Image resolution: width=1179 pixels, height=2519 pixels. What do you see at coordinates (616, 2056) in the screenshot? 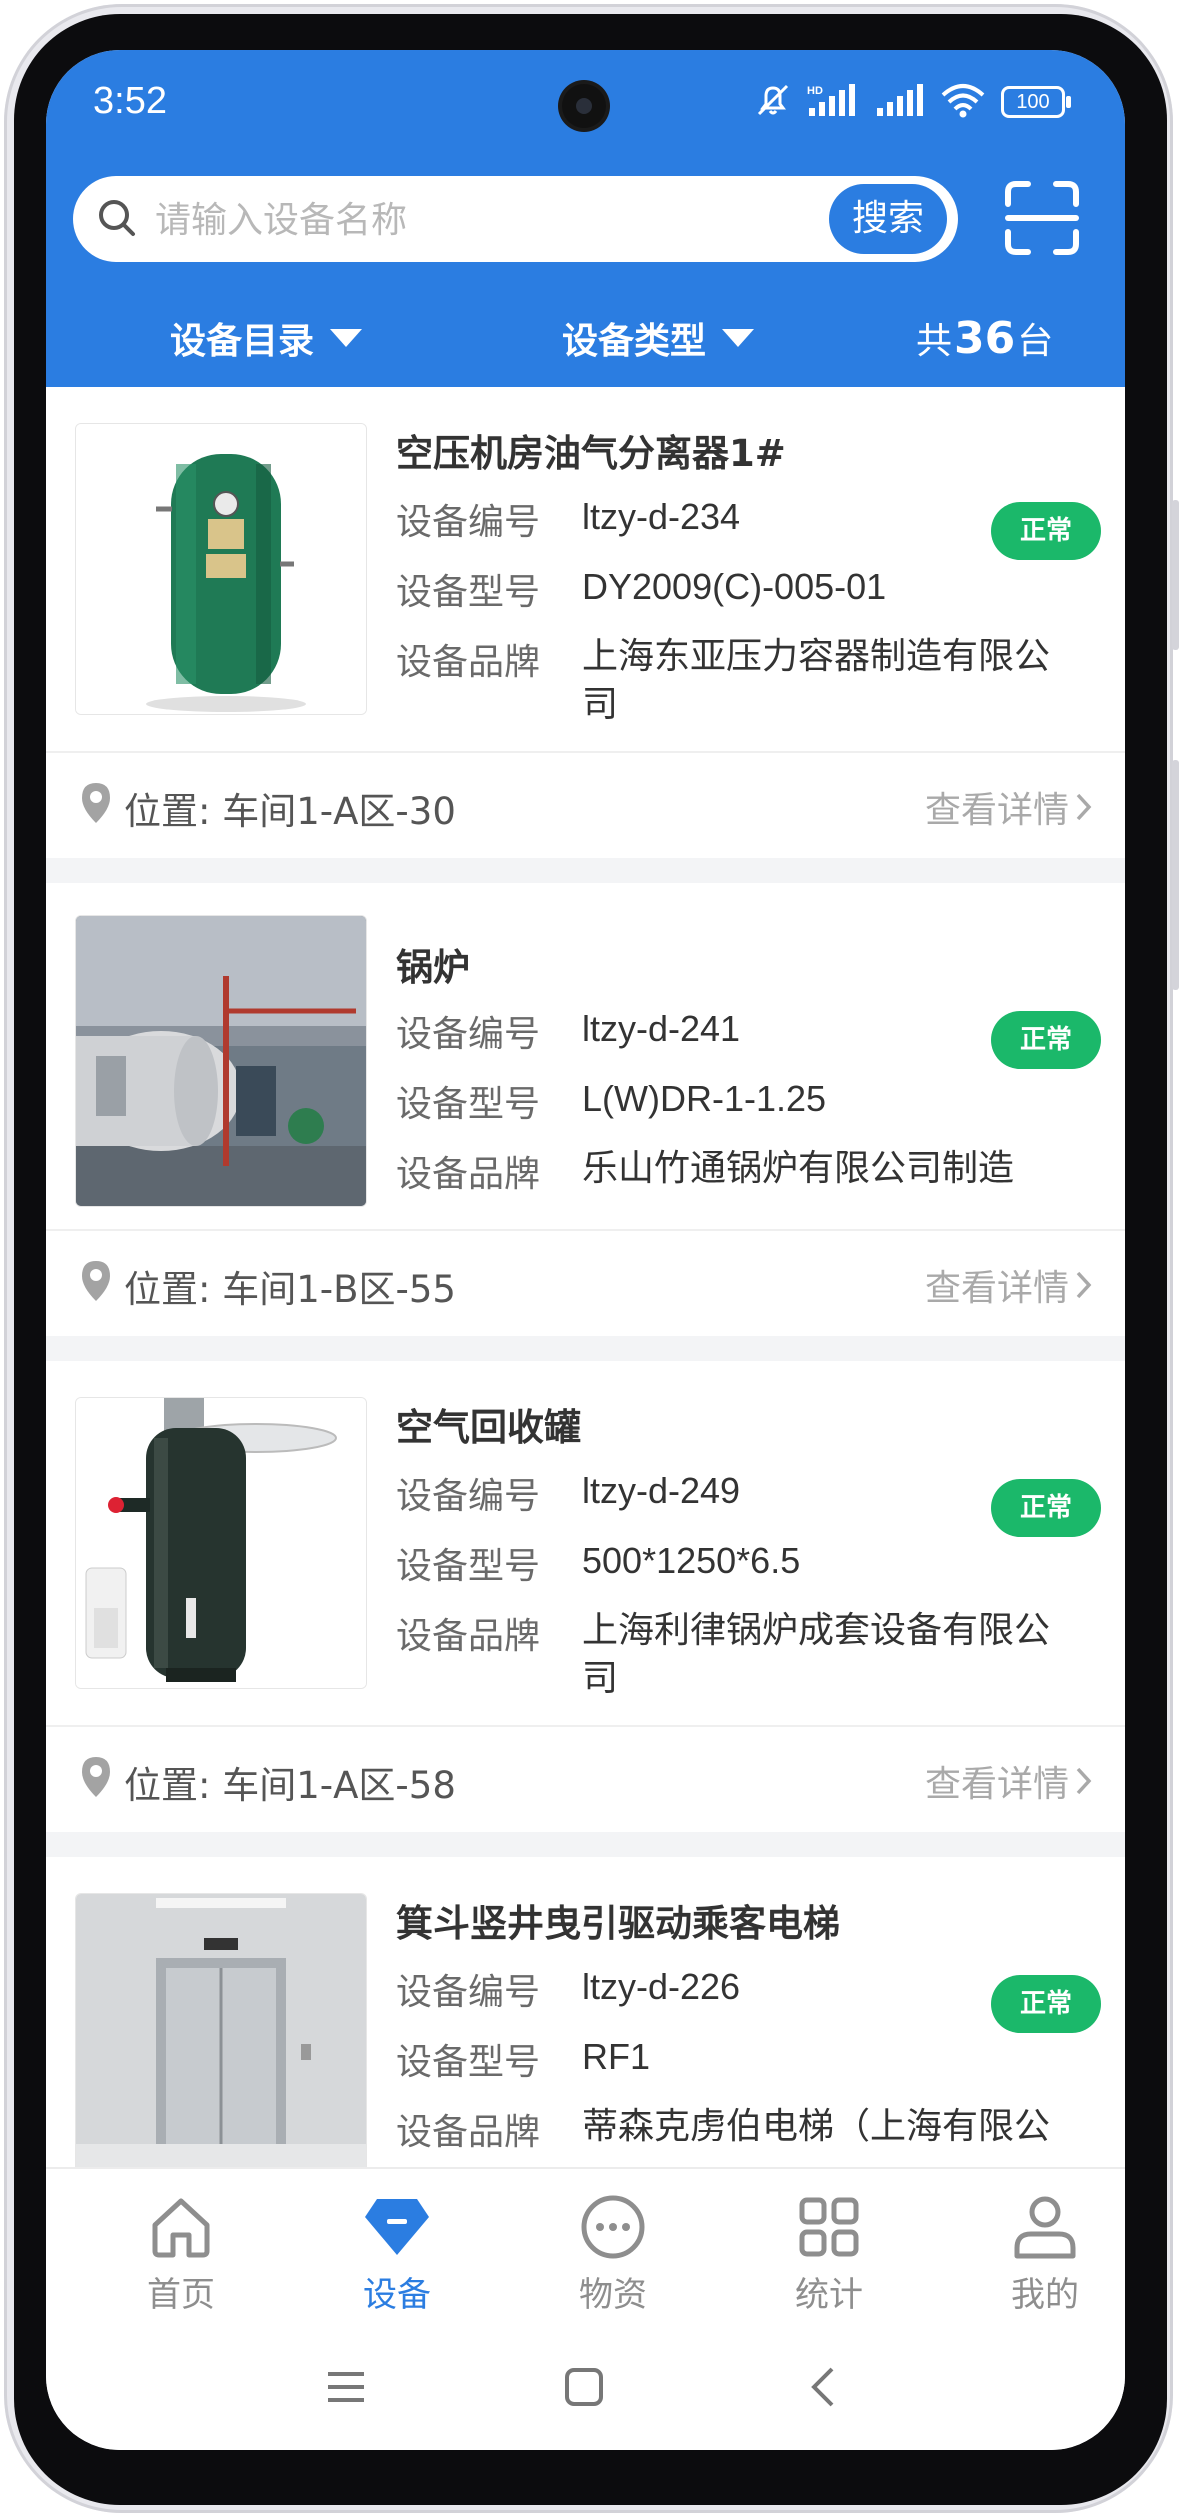
I see `device-model: RF1` at bounding box center [616, 2056].